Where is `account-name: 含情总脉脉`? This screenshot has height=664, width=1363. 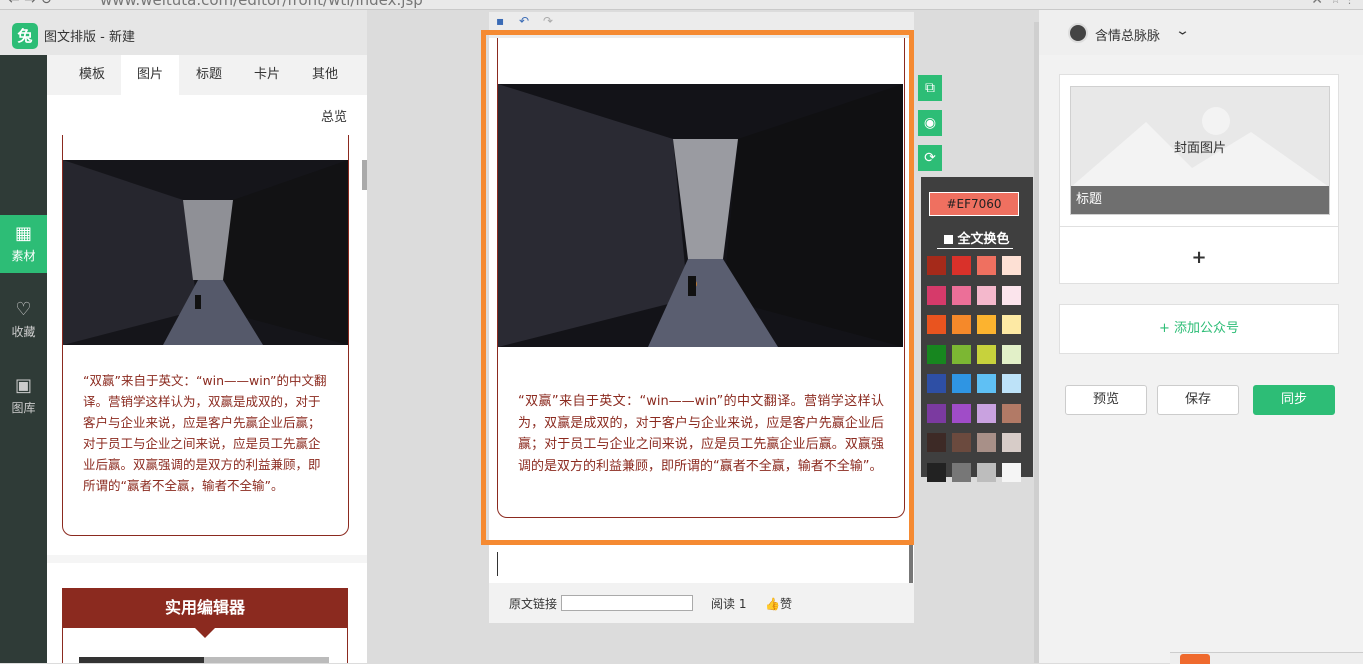 account-name: 含情总脉脉 is located at coordinates (1127, 34).